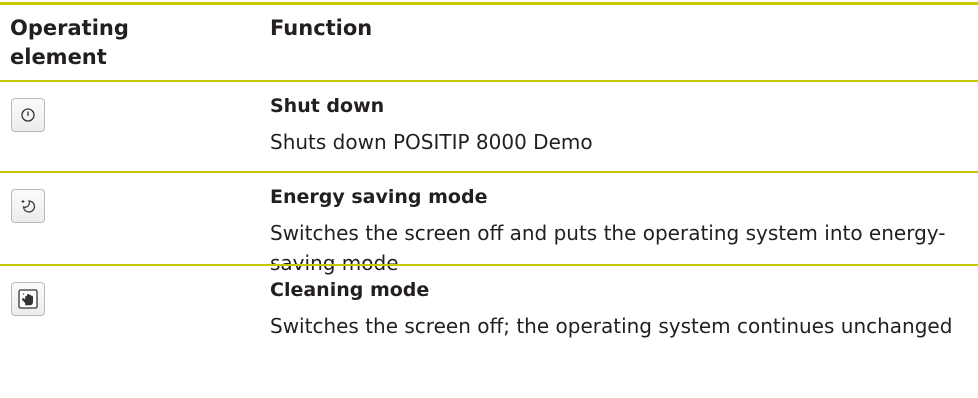 The height and width of the screenshot is (398, 978). I want to click on row-description: Shuts down POSITIP 8000 Demo, so click(431, 142).